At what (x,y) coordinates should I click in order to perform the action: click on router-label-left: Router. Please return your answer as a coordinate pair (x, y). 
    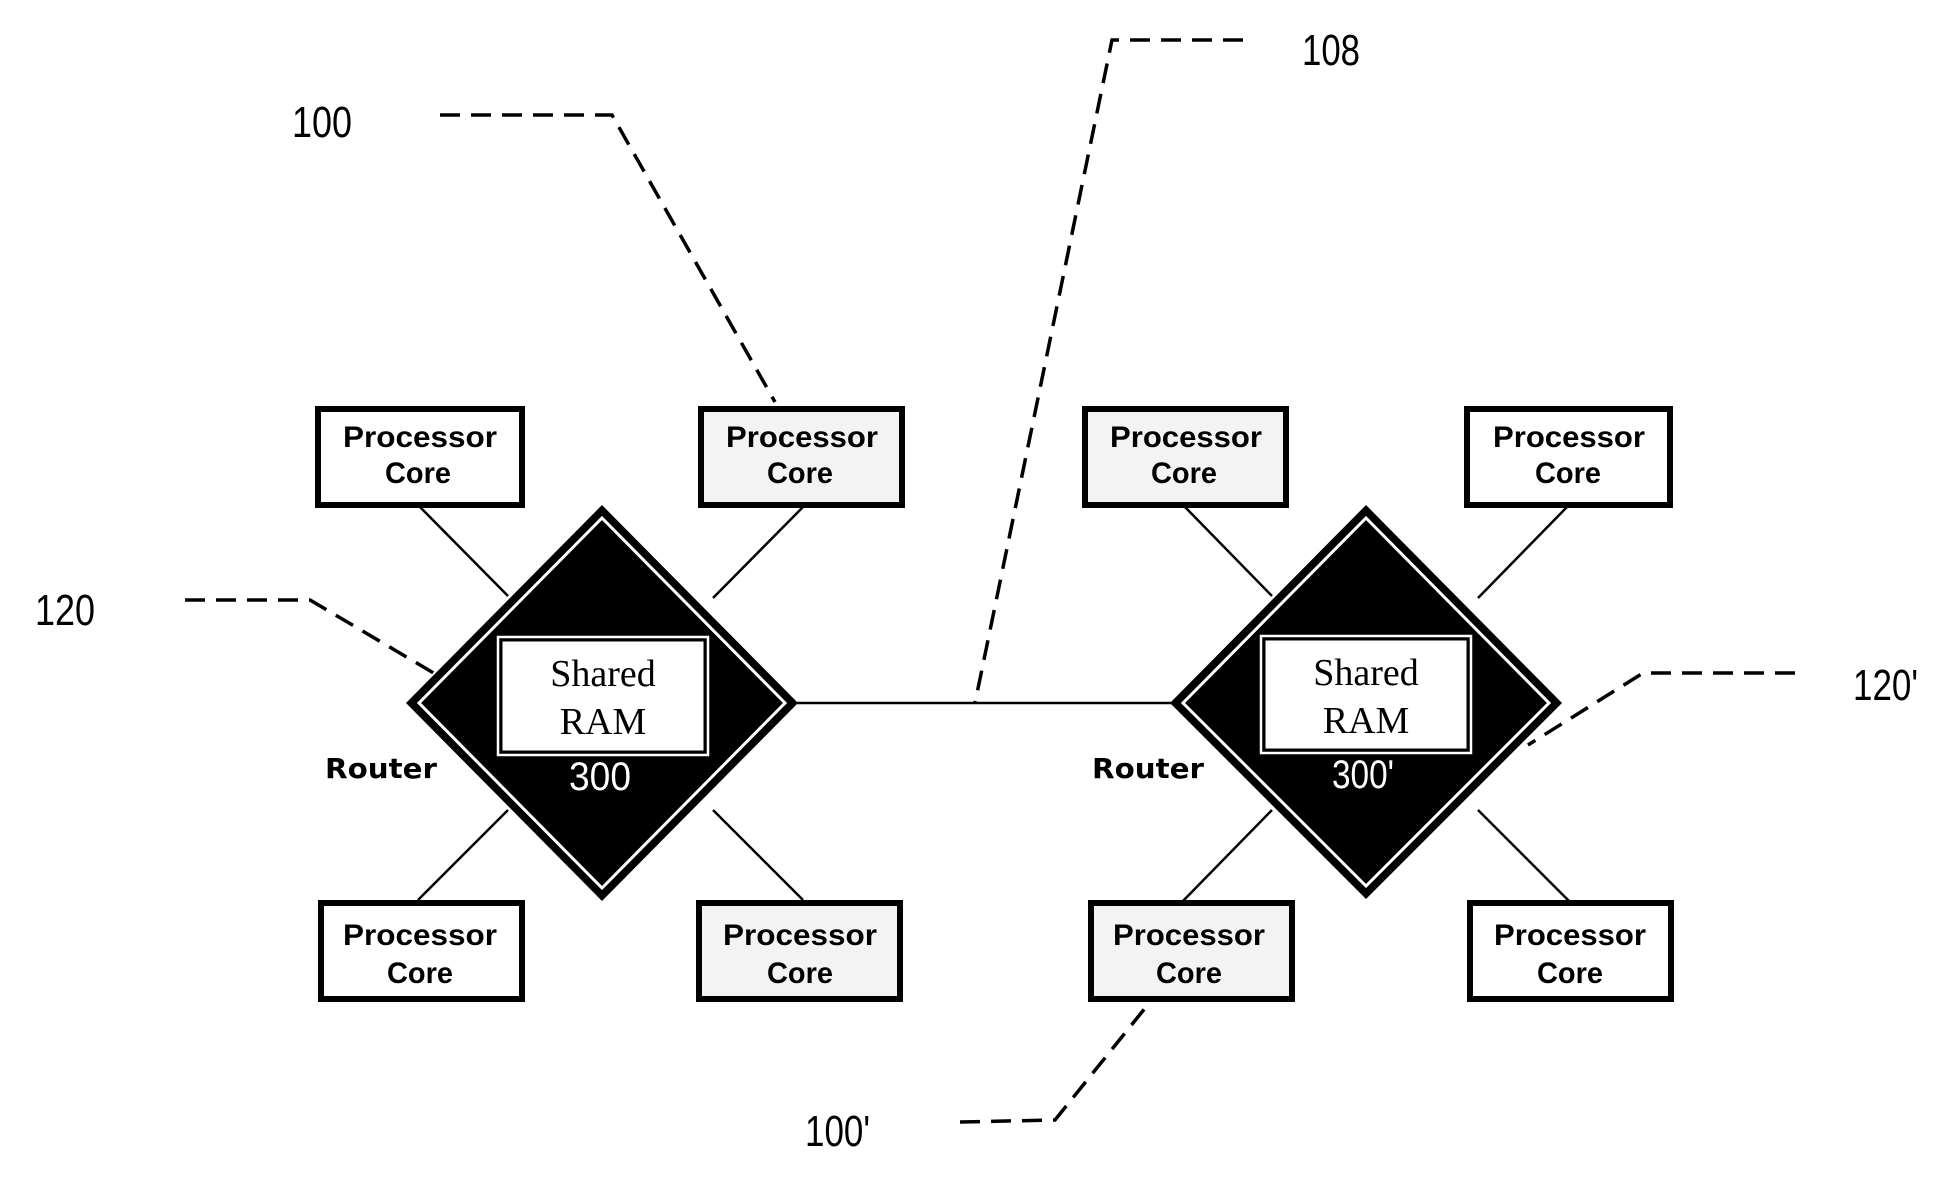
    Looking at the image, I should click on (381, 768).